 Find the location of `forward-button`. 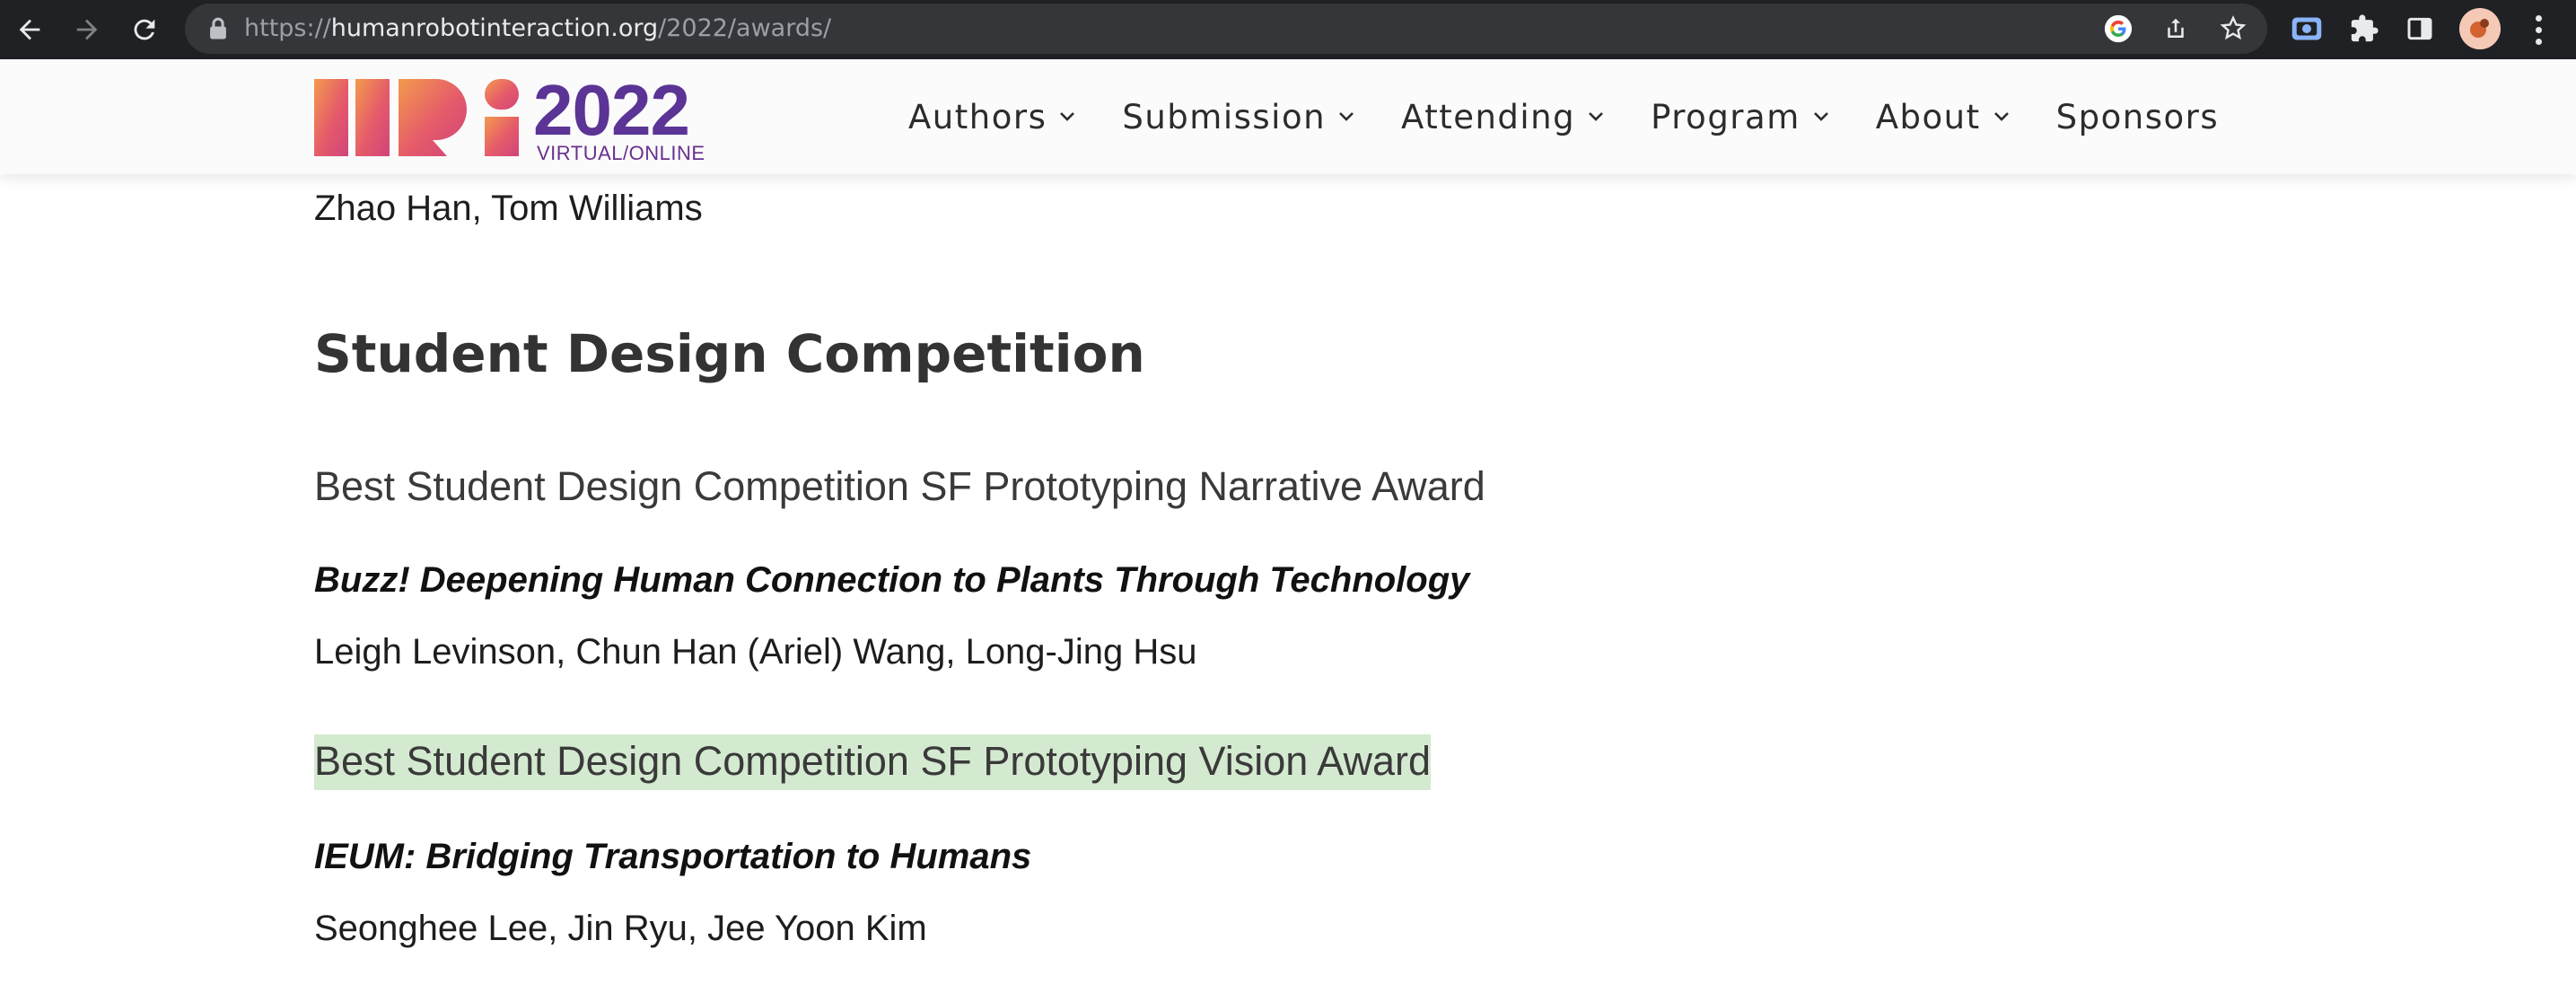

forward-button is located at coordinates (87, 29).